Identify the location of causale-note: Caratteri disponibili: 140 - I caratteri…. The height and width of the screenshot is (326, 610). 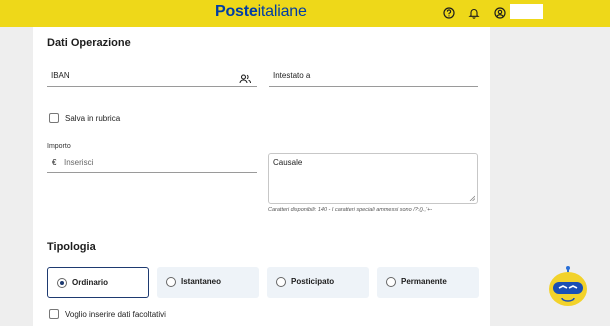
(350, 210).